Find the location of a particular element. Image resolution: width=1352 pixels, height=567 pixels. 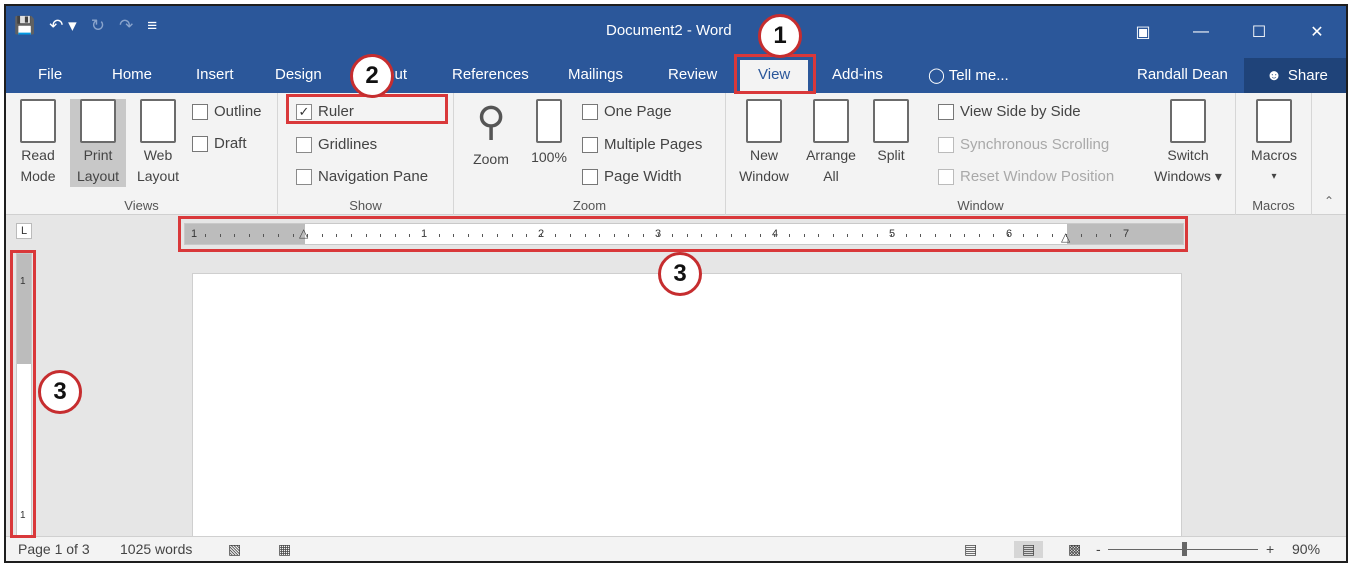

share-label: Share is located at coordinates (1307, 75).